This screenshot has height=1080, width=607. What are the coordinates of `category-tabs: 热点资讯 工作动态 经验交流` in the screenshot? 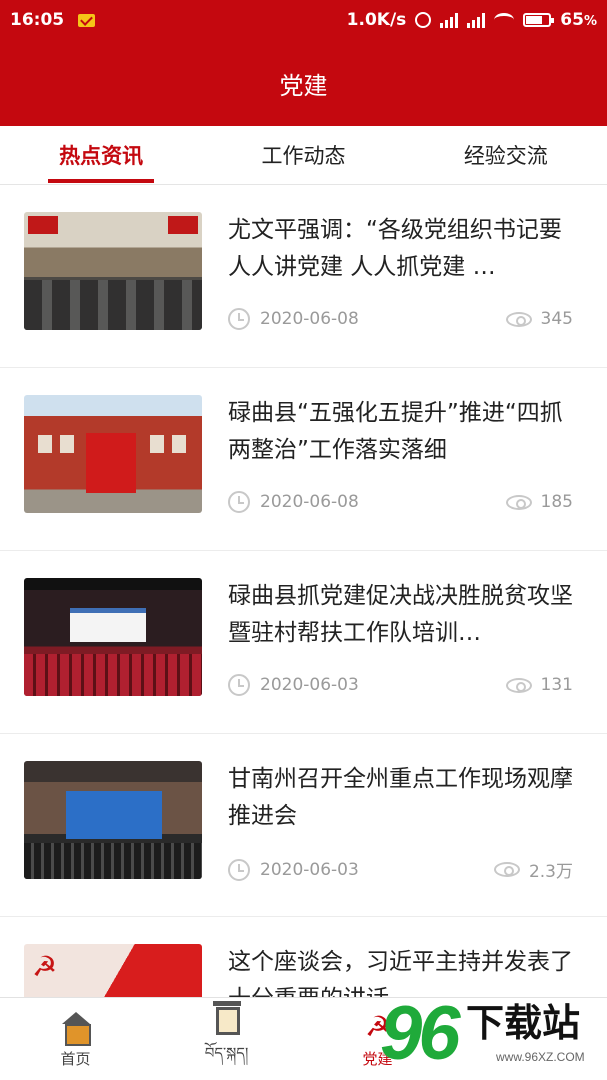 It's located at (303, 155).